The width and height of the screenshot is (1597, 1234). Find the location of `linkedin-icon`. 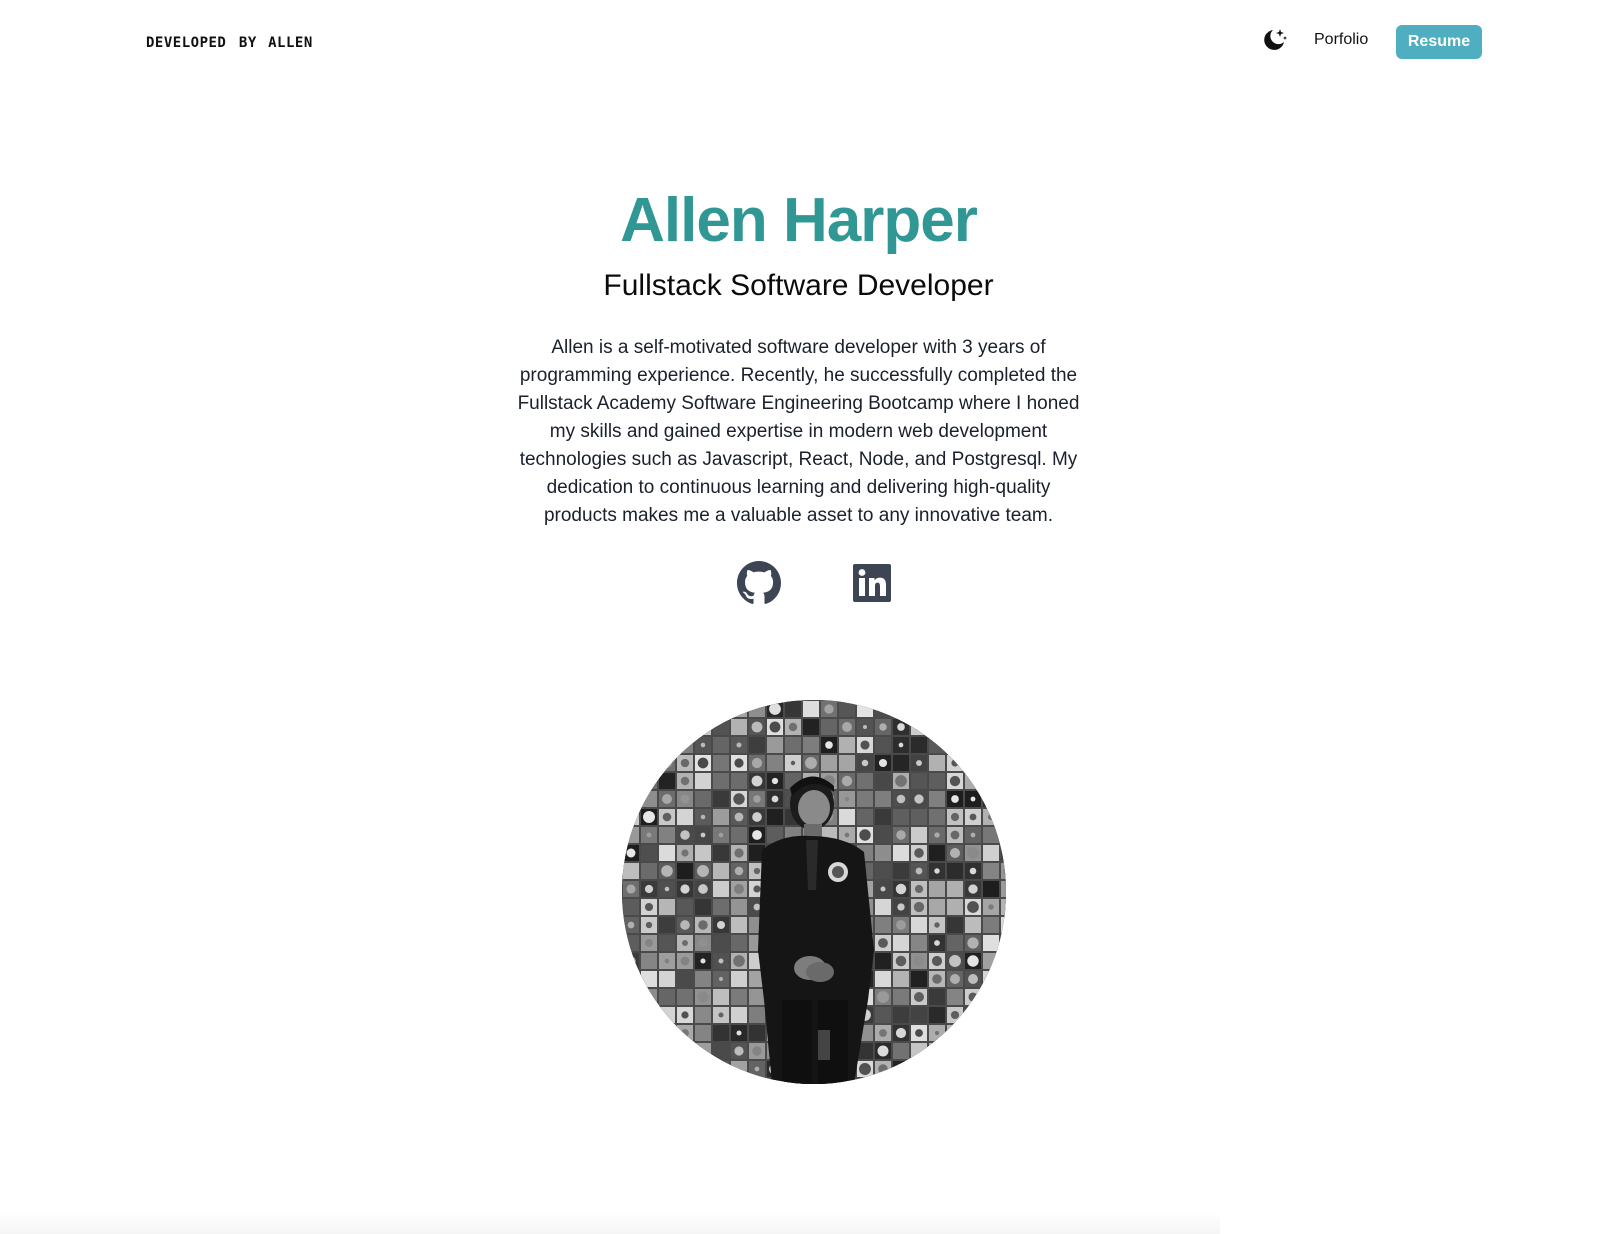

linkedin-icon is located at coordinates (872, 585).